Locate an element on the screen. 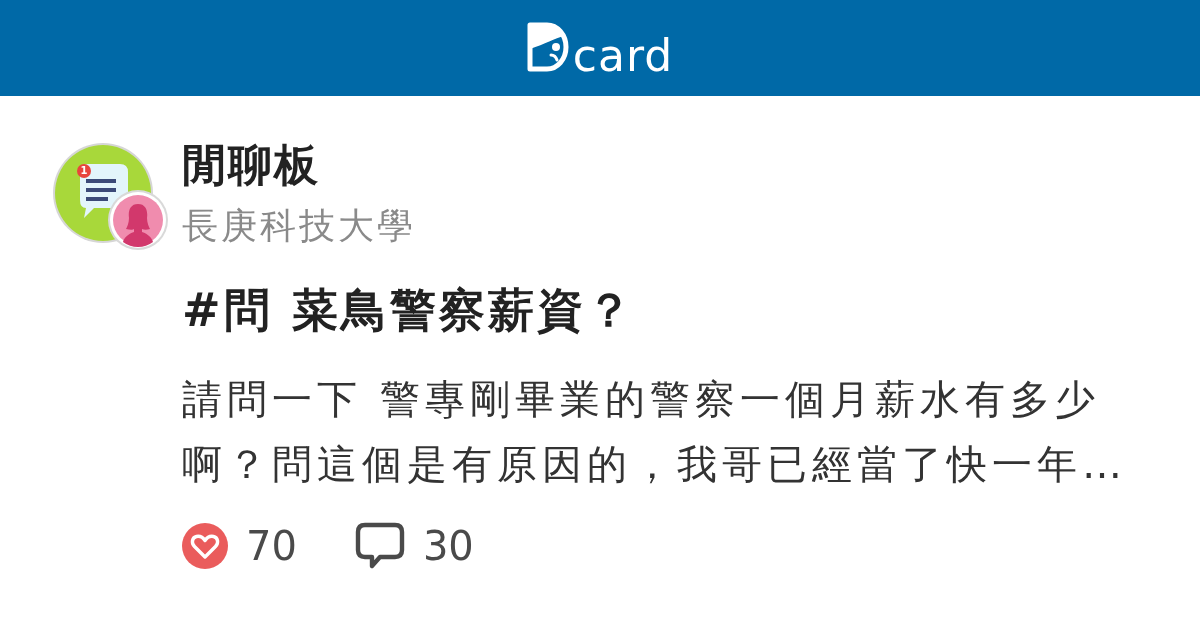  school-name: 長庚科技大學 is located at coordinates (299, 226).